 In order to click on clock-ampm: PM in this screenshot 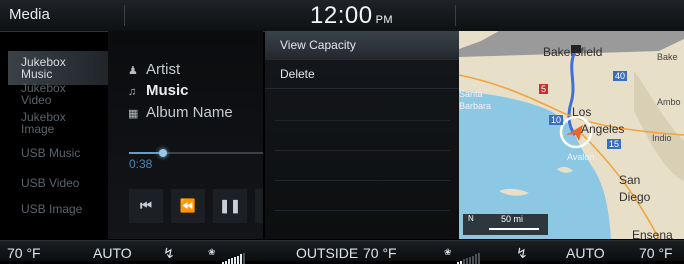, I will do `click(385, 20)`.